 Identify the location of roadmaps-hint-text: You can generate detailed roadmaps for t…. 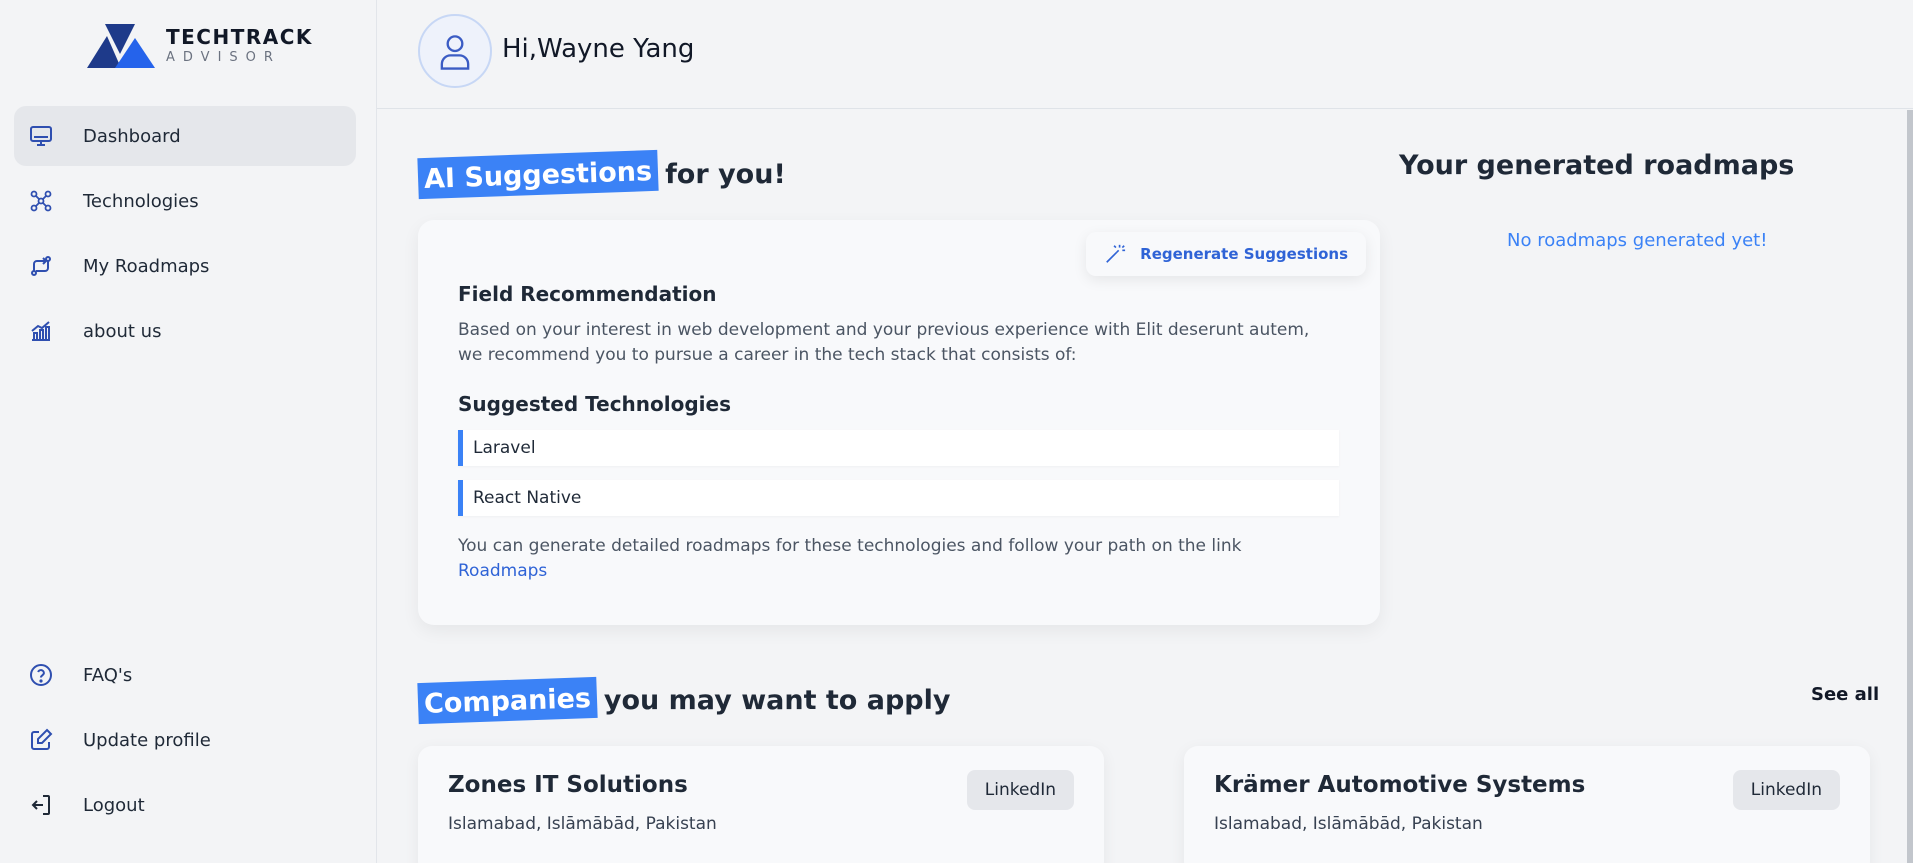
(850, 546).